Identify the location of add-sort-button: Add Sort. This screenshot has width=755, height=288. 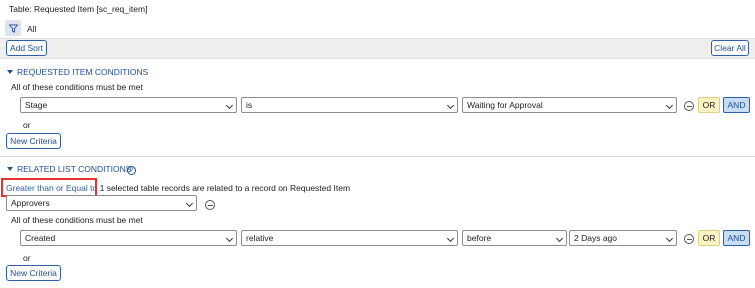
(26, 48).